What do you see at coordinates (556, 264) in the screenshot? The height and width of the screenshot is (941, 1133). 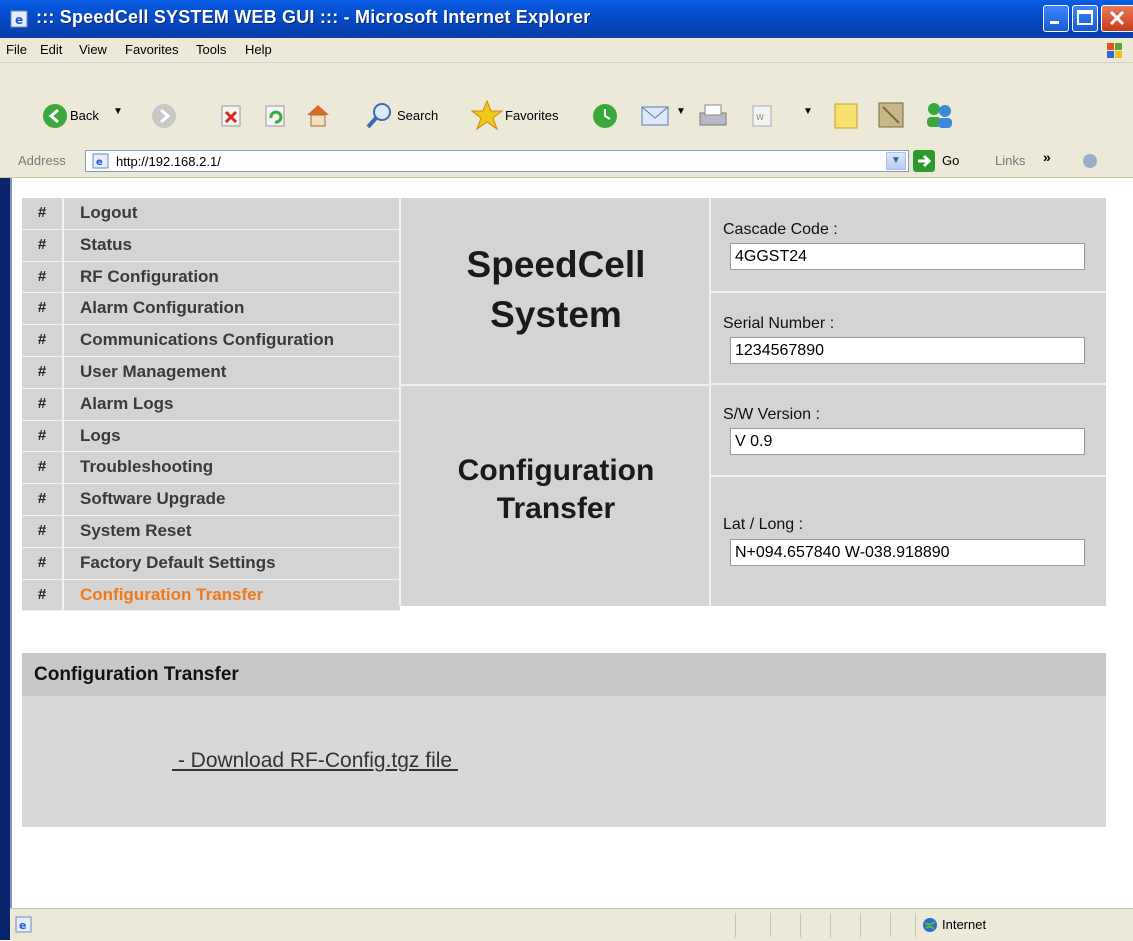 I see `product-name-line1: SpeedCell` at bounding box center [556, 264].